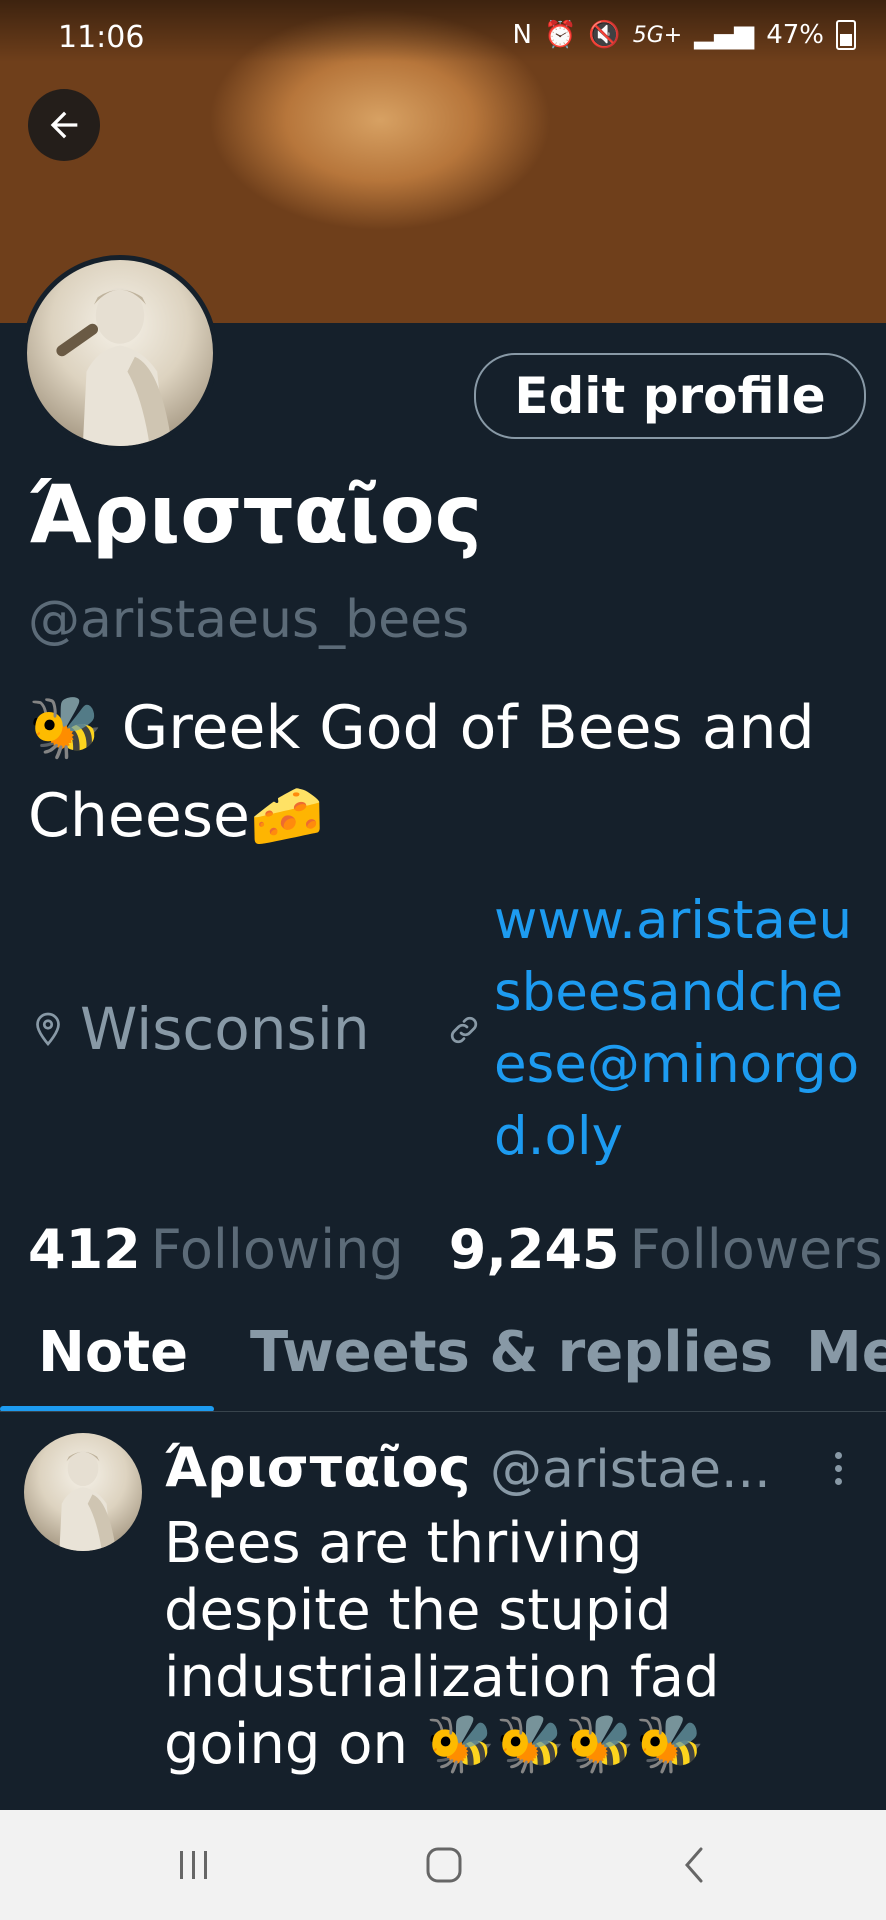  What do you see at coordinates (670, 396) in the screenshot?
I see `edit-profile-button: Edit profile` at bounding box center [670, 396].